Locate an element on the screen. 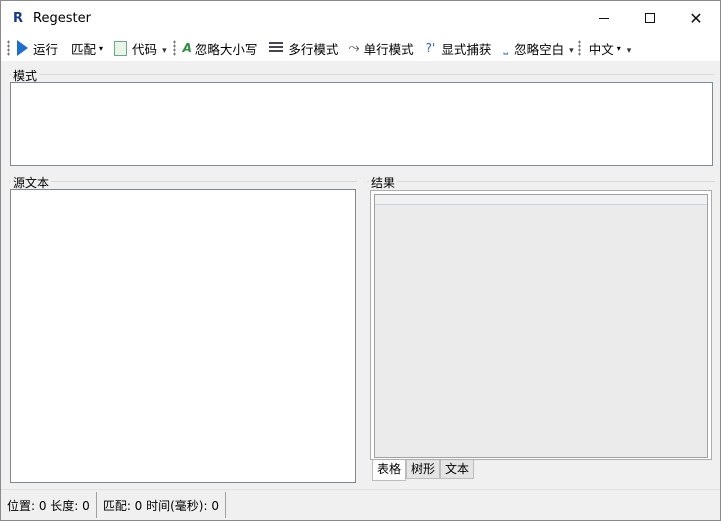 This screenshot has width=721, height=521. code-file-icon is located at coordinates (121, 48).